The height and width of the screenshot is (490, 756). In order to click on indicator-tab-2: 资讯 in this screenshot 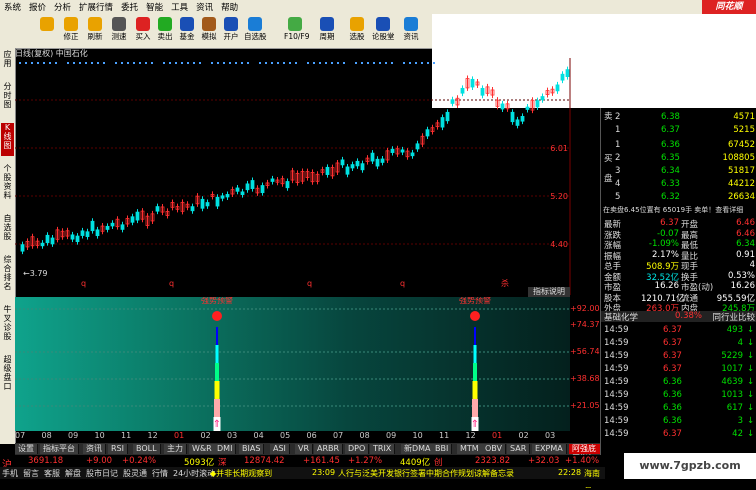, I will do `click(94, 449)`.